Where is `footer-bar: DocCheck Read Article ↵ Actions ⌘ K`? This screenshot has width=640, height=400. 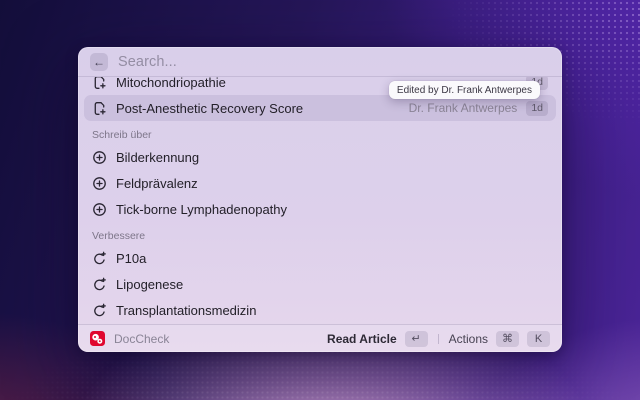
footer-bar: DocCheck Read Article ↵ Actions ⌘ K is located at coordinates (320, 338).